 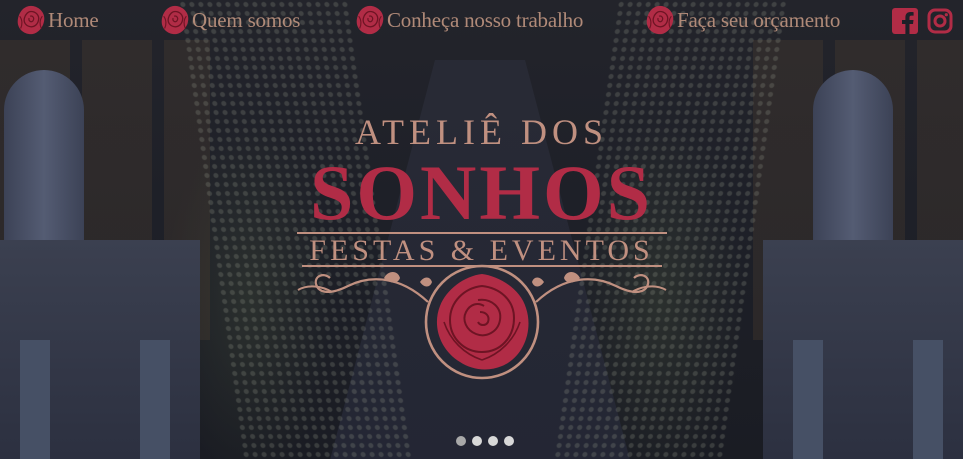 What do you see at coordinates (481, 132) in the screenshot?
I see `logo-line-1: ATELIÊ DOS` at bounding box center [481, 132].